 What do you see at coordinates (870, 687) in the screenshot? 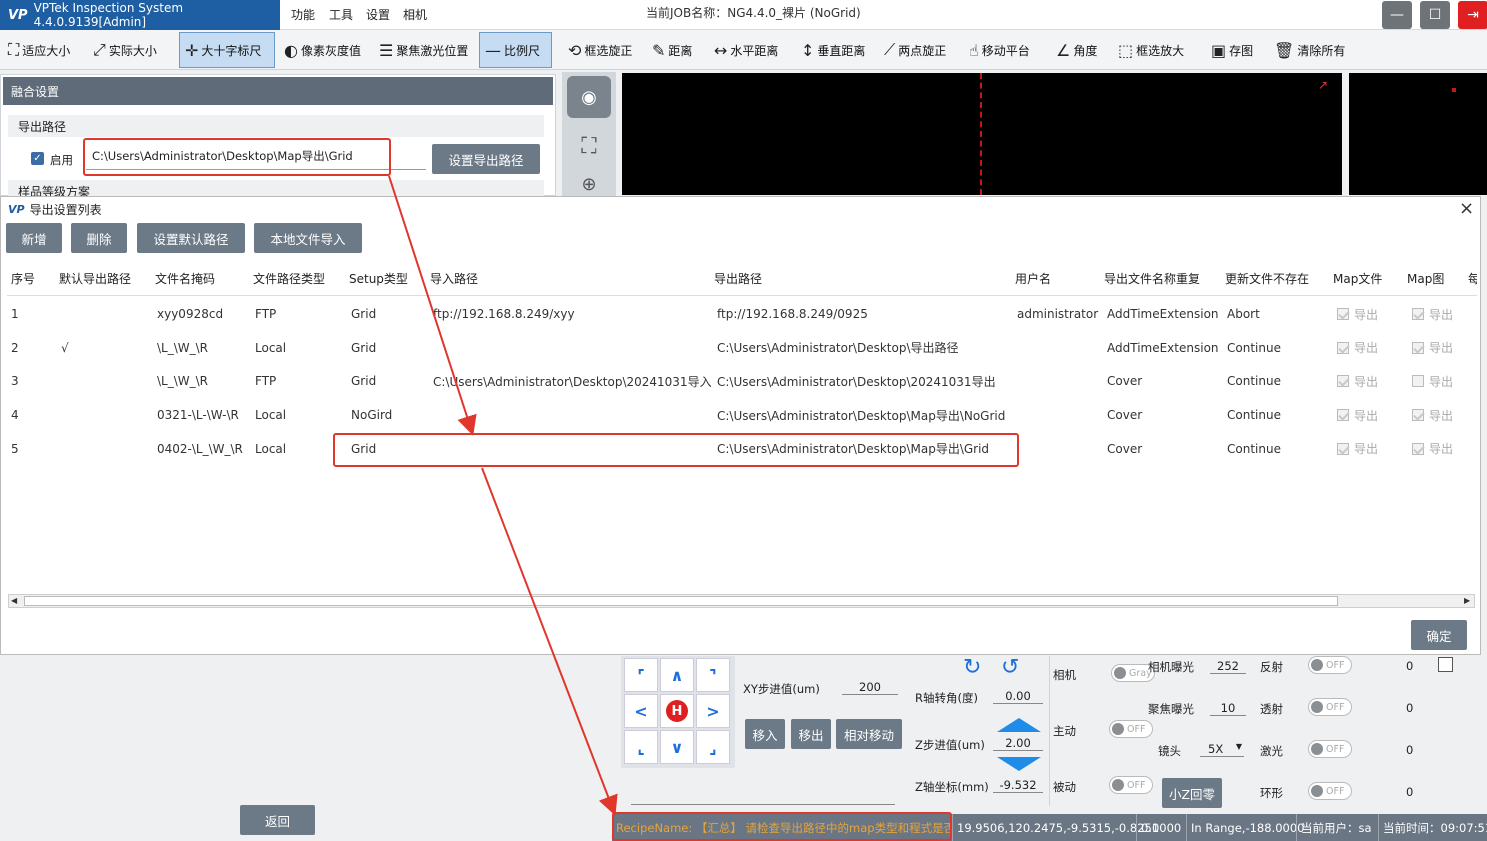
I see `xy-step-input: 200` at bounding box center [870, 687].